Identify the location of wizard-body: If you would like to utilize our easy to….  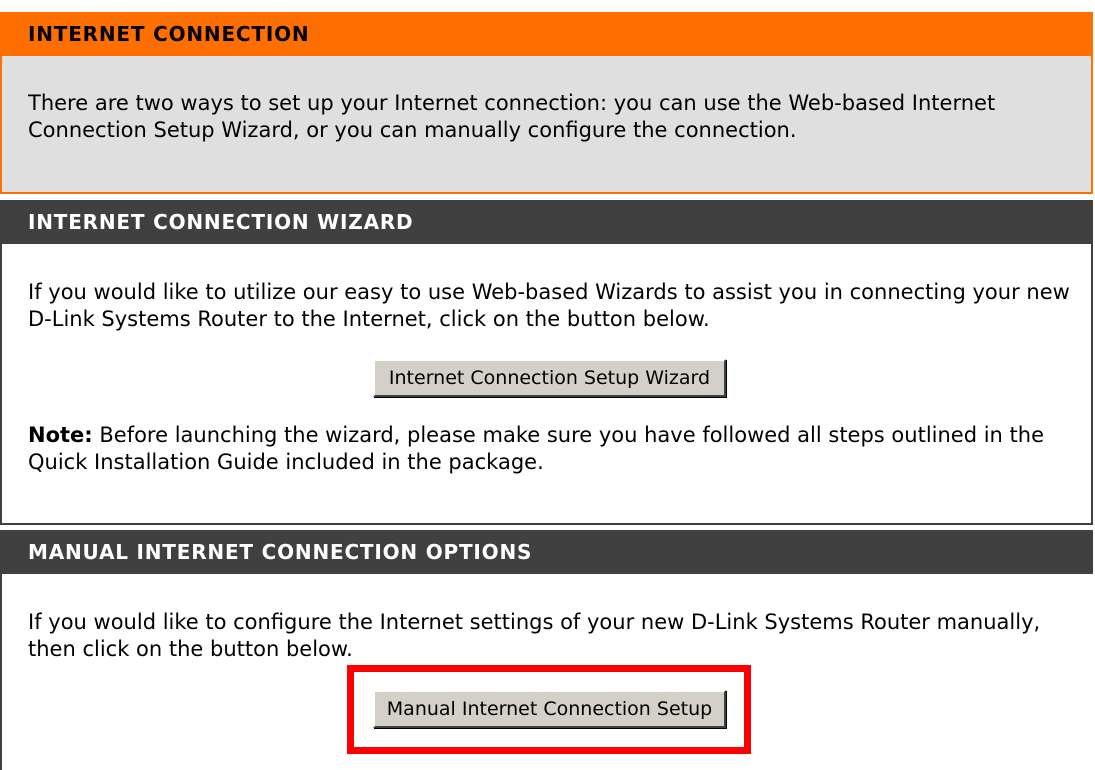
(542, 306).